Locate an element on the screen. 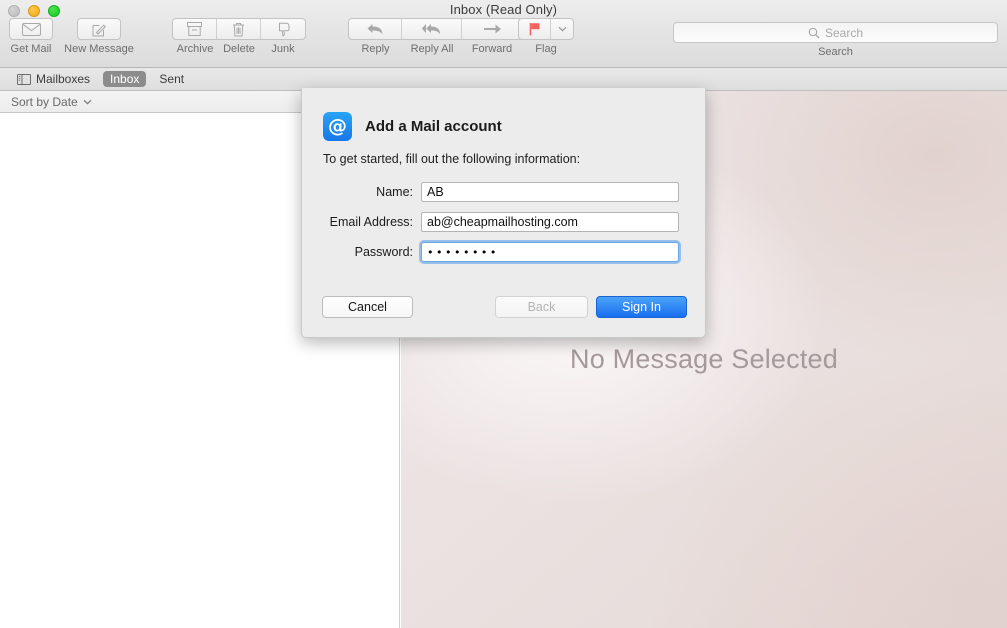 Image resolution: width=1007 pixels, height=628 pixels. sort-label: Sort by Date is located at coordinates (44, 101).